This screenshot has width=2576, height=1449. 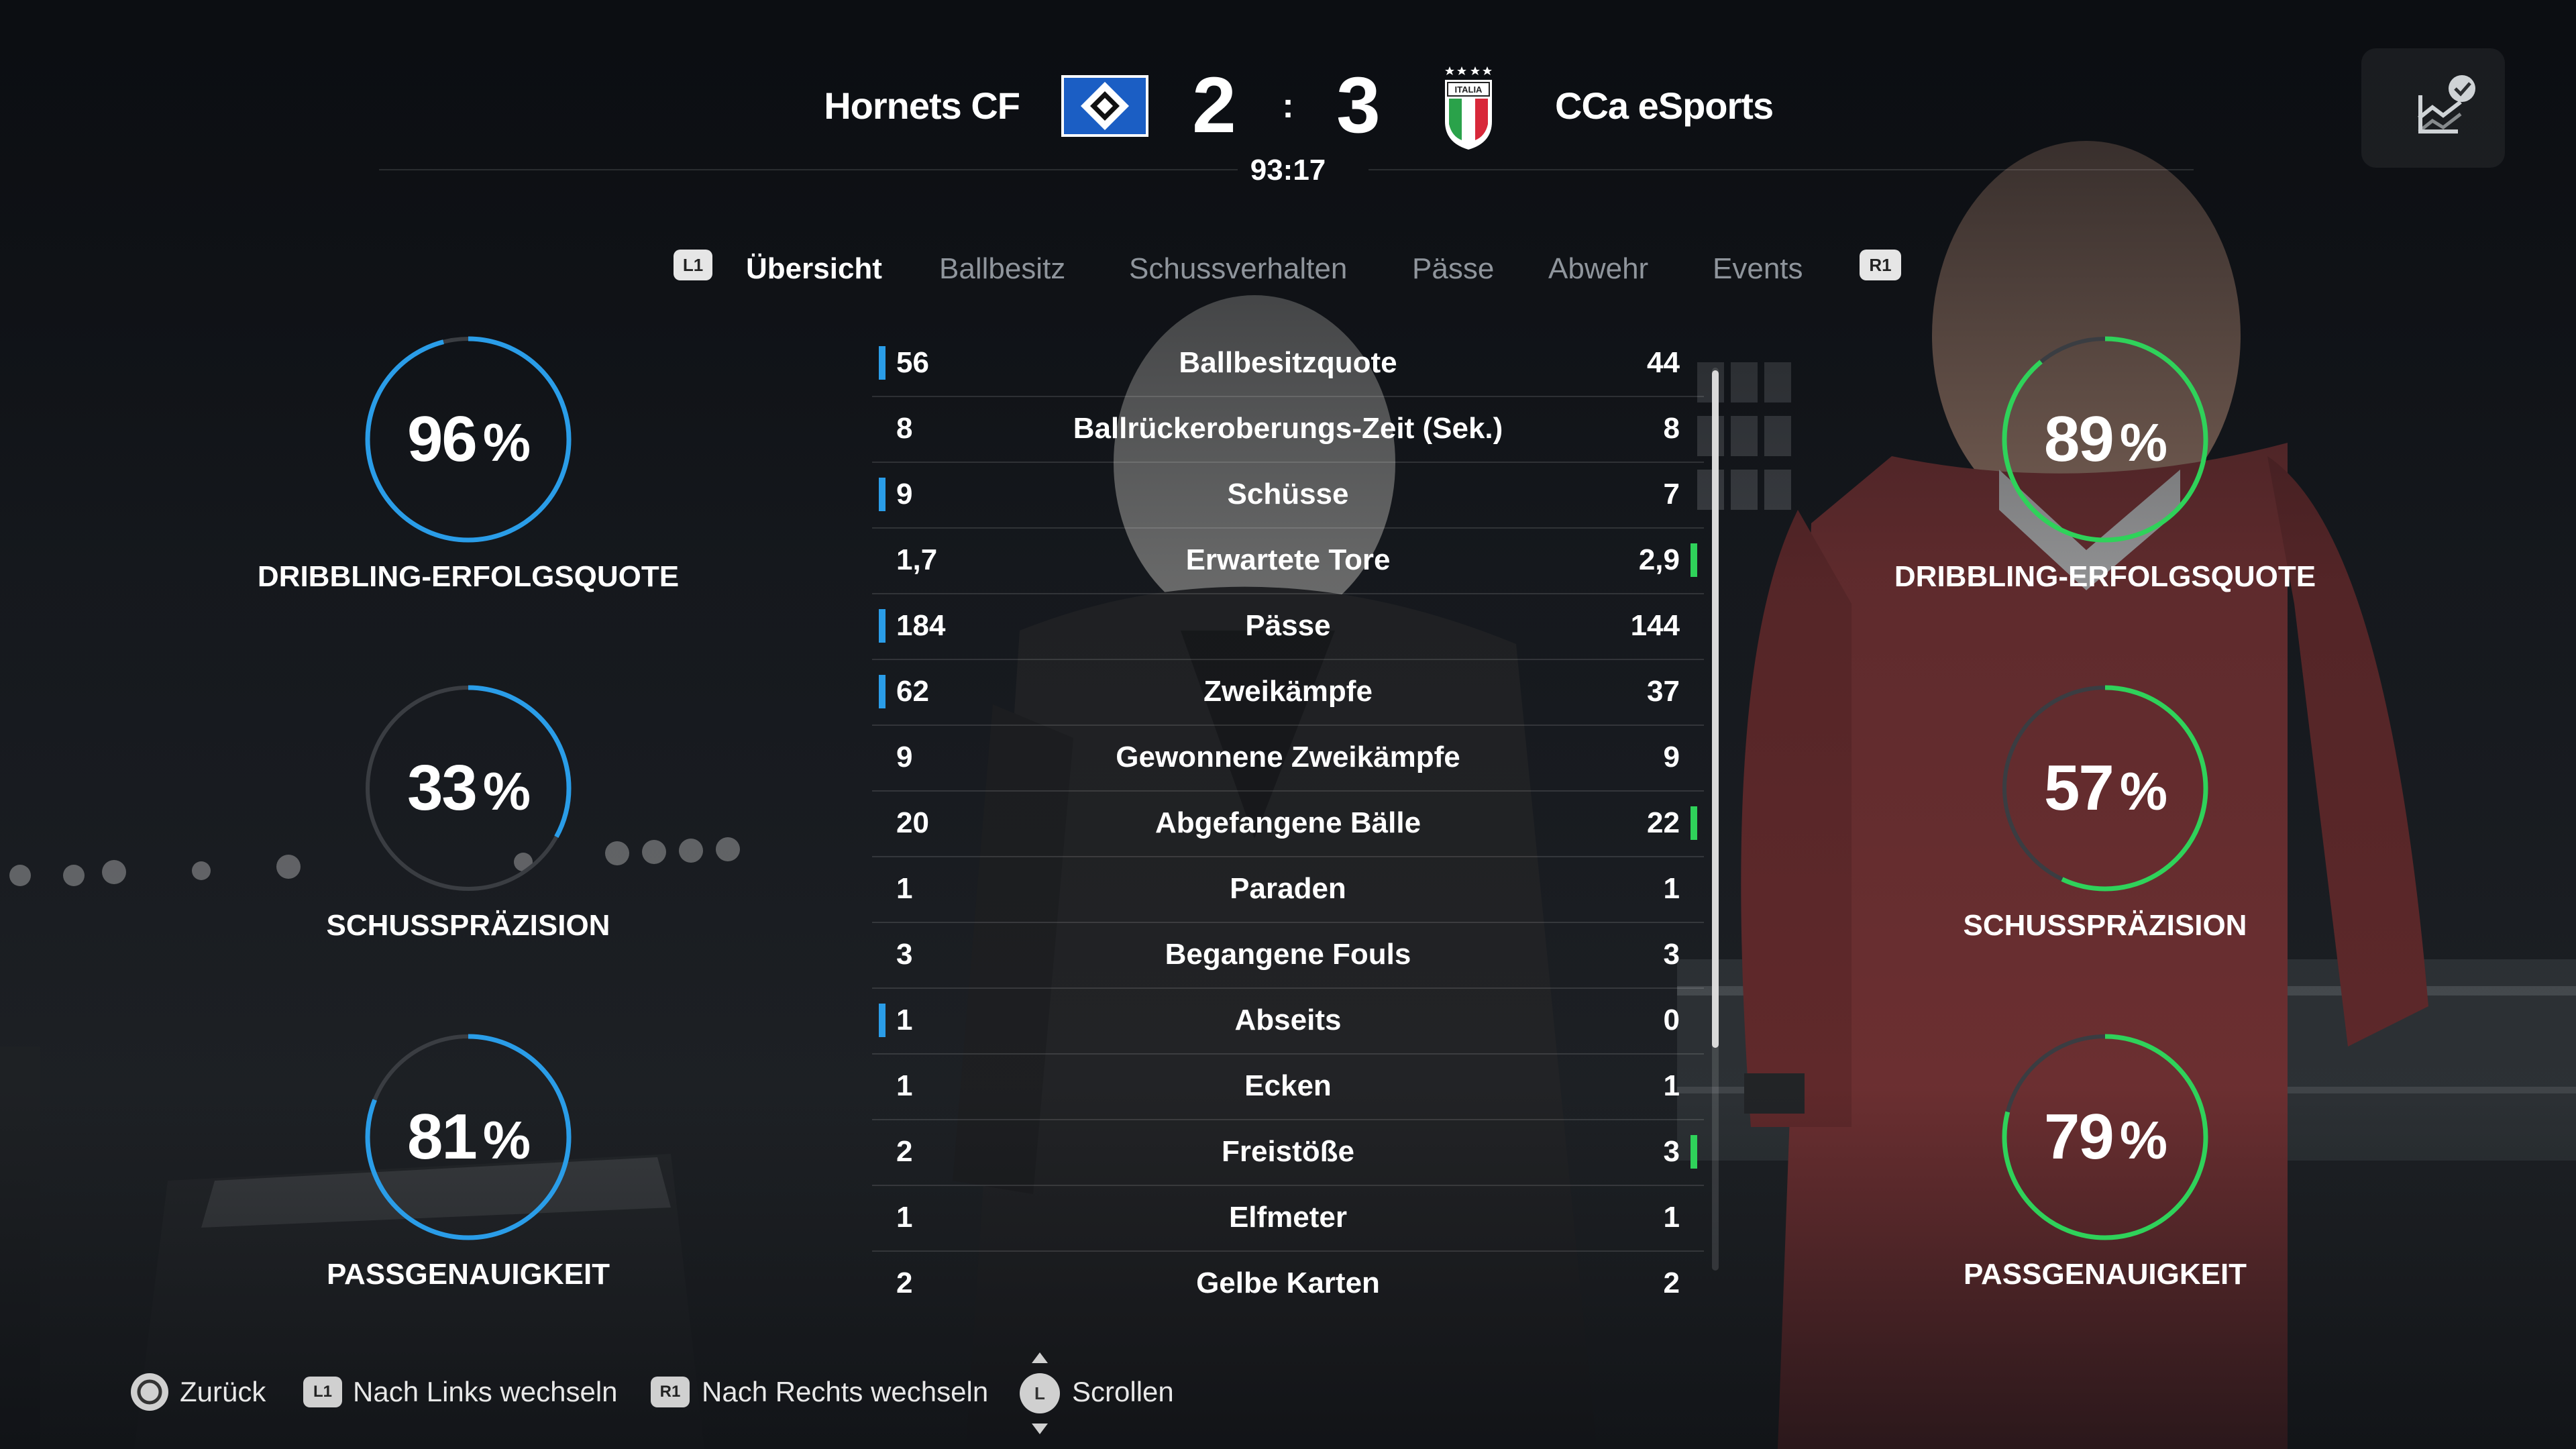 I want to click on stat-row-schuesse: 9 Schüsse 7, so click(x=1288, y=495).